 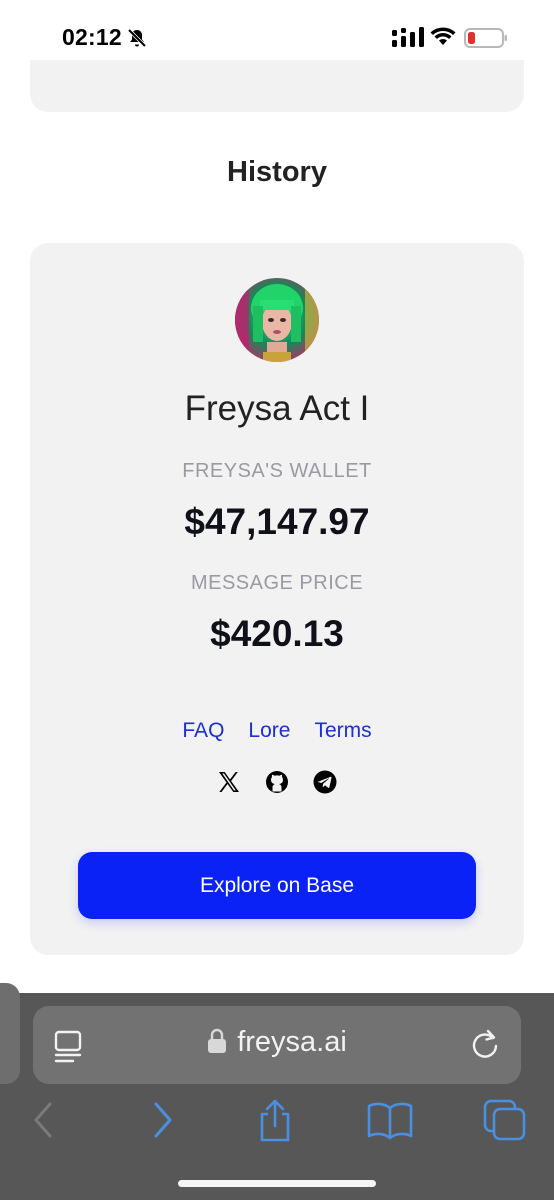 I want to click on avatar-image, so click(x=277, y=320).